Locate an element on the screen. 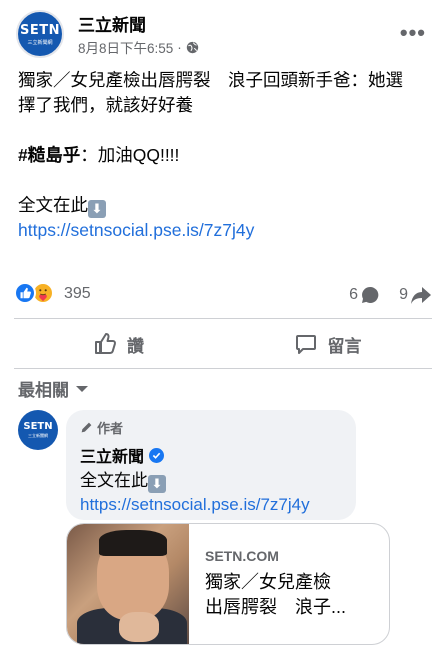 Image resolution: width=446 pixels, height=658 pixels. commenter-logo-subtext: 三立新聞網 is located at coordinates (38, 435).